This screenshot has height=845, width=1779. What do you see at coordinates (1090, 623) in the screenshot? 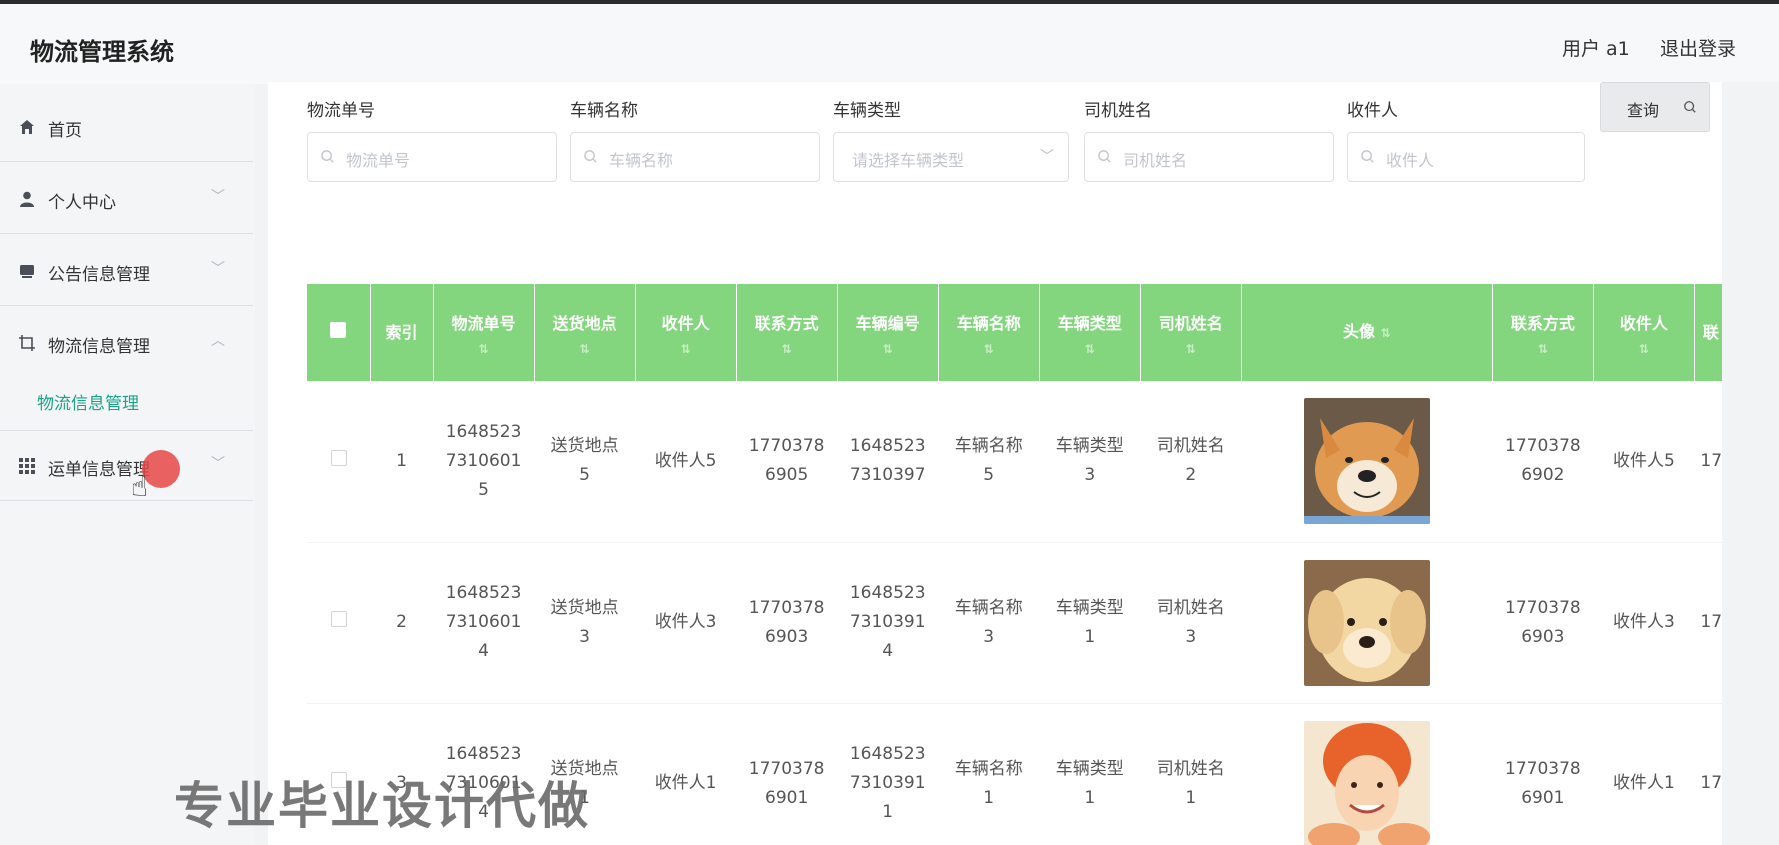
I see `cell-vehicle-type: 车辆类型 1` at bounding box center [1090, 623].